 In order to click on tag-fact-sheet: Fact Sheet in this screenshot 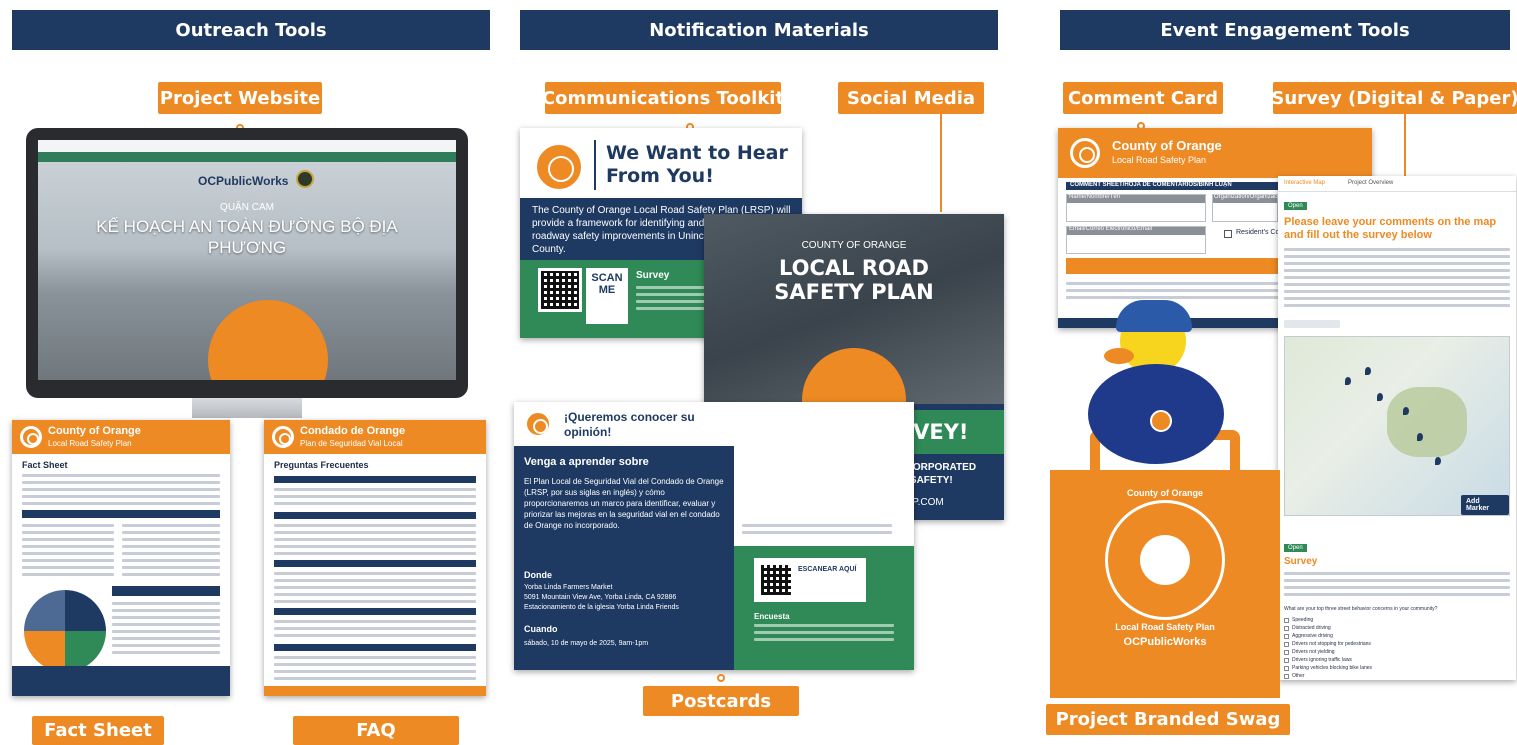, I will do `click(98, 730)`.